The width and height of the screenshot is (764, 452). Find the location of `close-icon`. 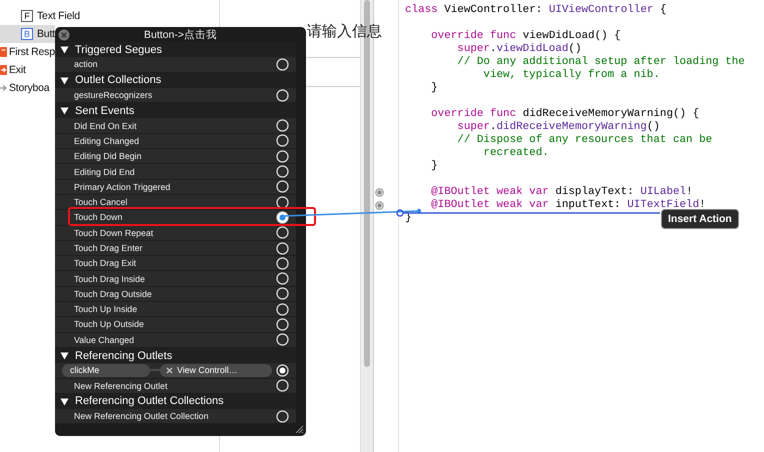

close-icon is located at coordinates (64, 35).